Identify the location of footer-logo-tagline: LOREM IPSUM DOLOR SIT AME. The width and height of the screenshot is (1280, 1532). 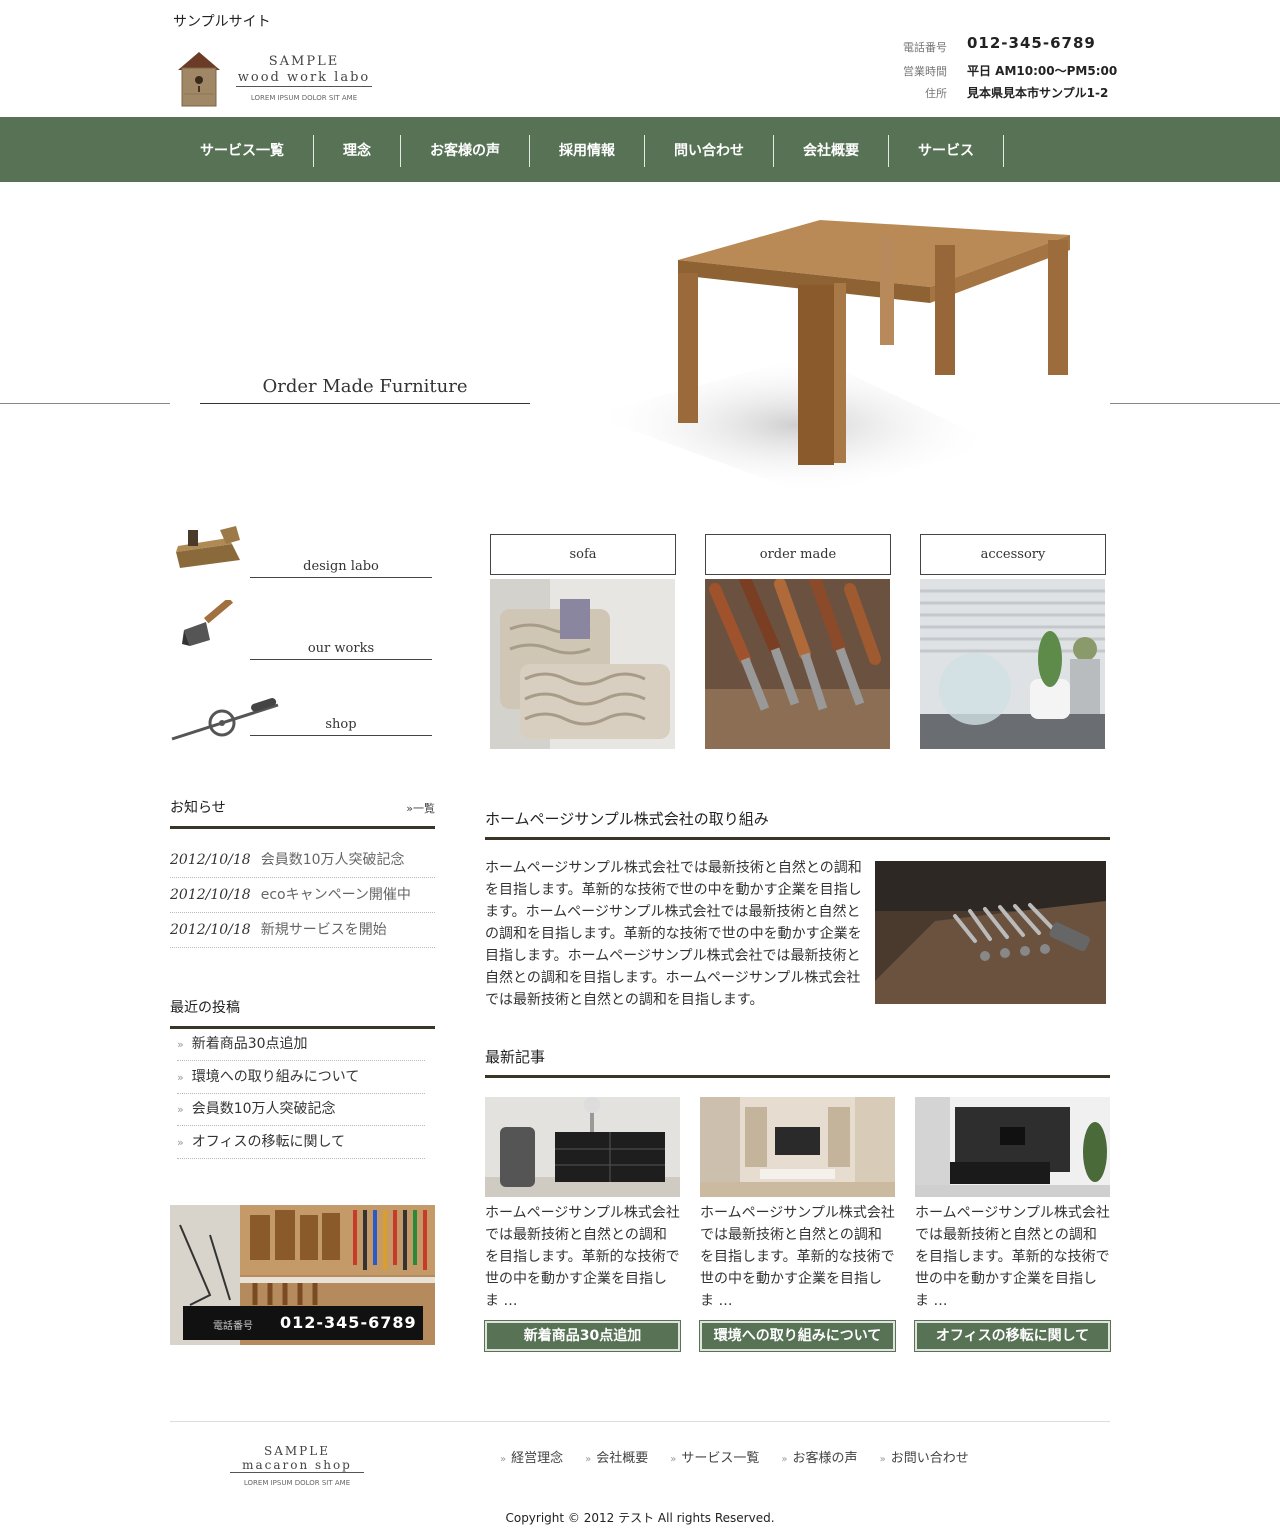
(297, 1483).